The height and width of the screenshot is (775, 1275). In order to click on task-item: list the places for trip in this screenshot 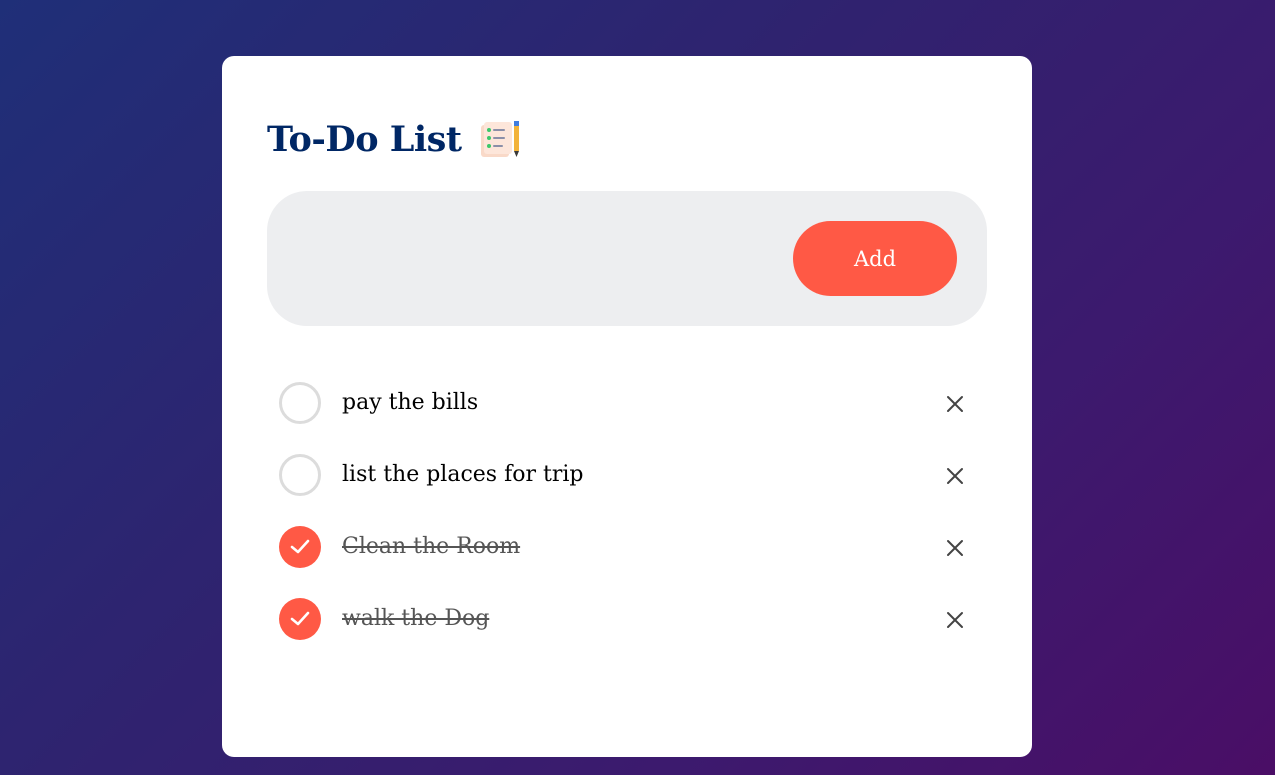, I will do `click(627, 476)`.